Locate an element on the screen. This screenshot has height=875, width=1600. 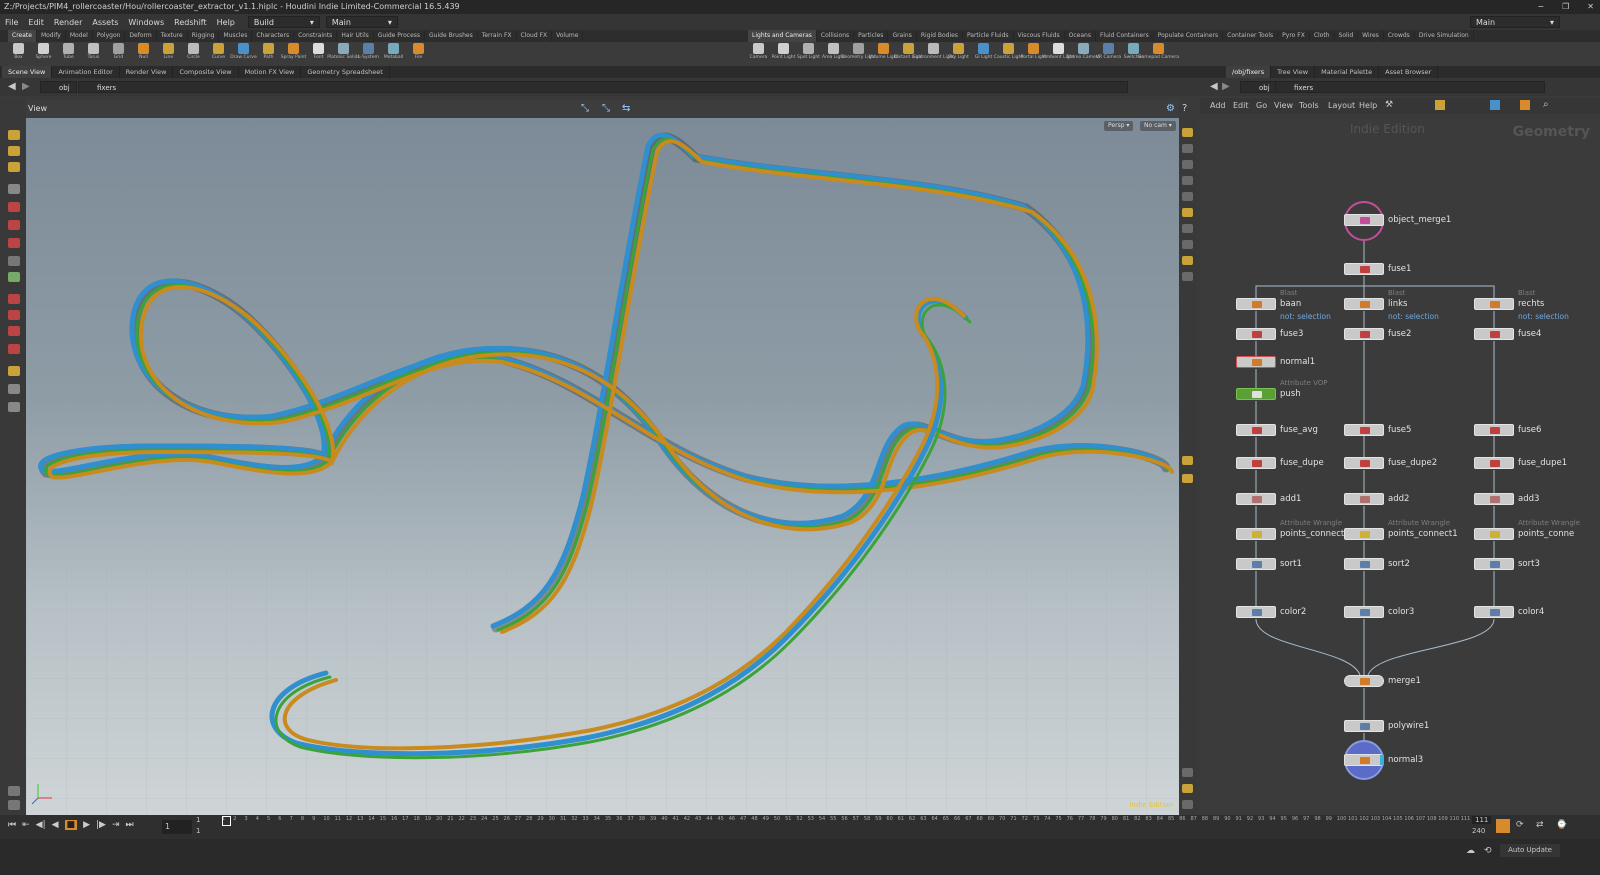
tool-metaball: Metaball is located at coordinates (393, 54).